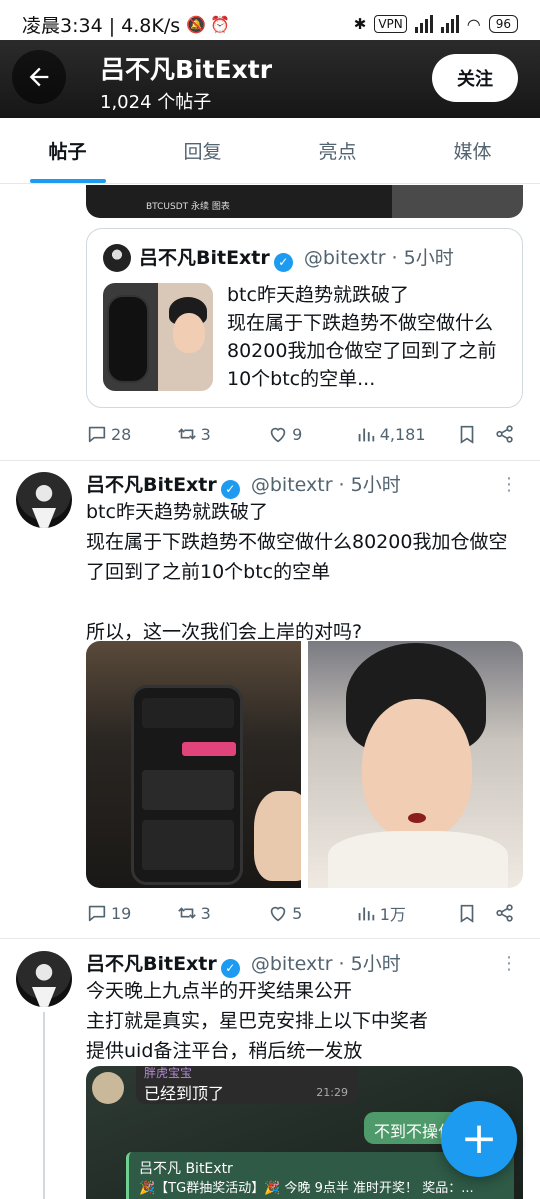 This screenshot has height=1199, width=540. Describe the element at coordinates (332, 1092) in the screenshot. I see `chat-time: 21:29` at that location.